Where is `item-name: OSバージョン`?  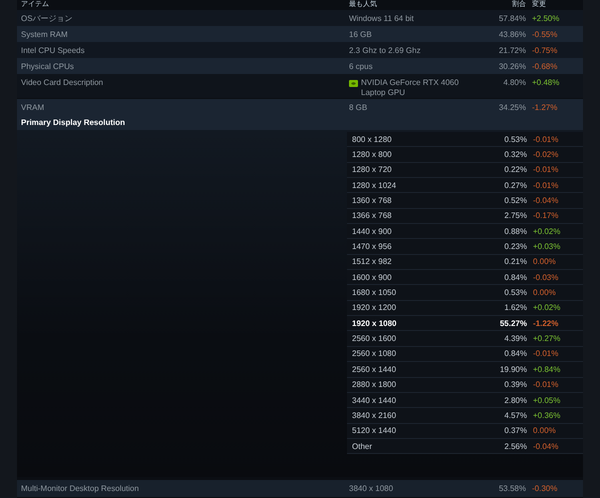
item-name: OSバージョン is located at coordinates (47, 18).